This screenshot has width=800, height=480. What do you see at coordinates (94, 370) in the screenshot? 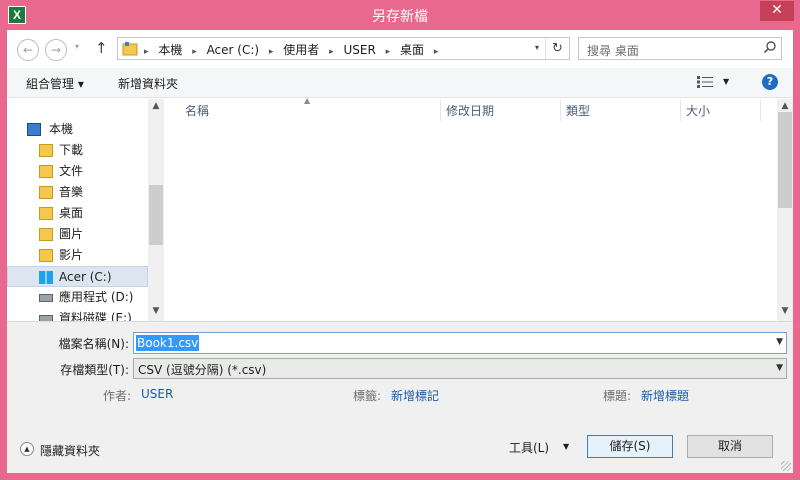
I see `filetype-label: 存檔類型(T):` at bounding box center [94, 370].